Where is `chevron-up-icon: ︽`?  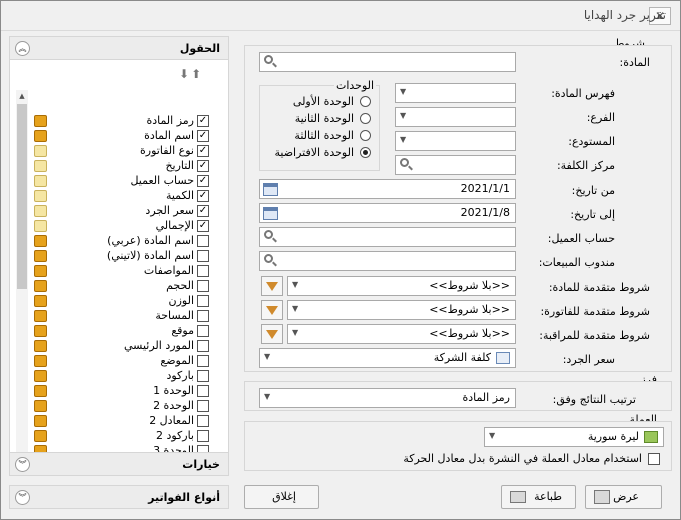
chevron-up-icon: ︽ is located at coordinates (22, 48).